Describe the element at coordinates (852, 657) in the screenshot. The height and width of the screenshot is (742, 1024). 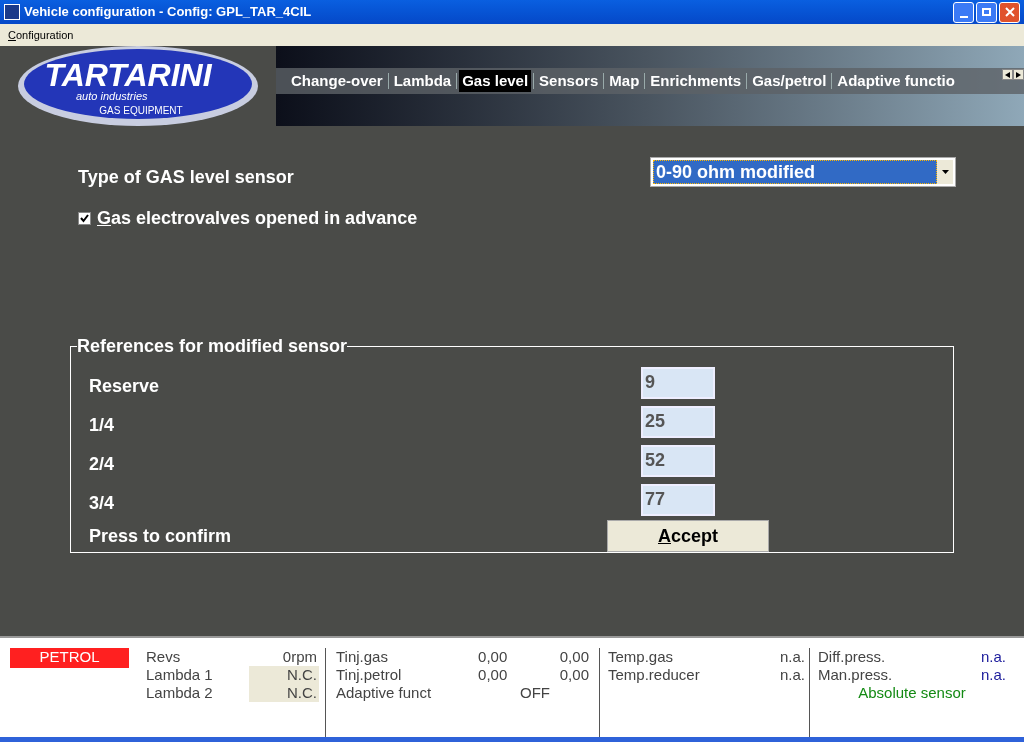
I see `status-label: Diff.press.` at that location.